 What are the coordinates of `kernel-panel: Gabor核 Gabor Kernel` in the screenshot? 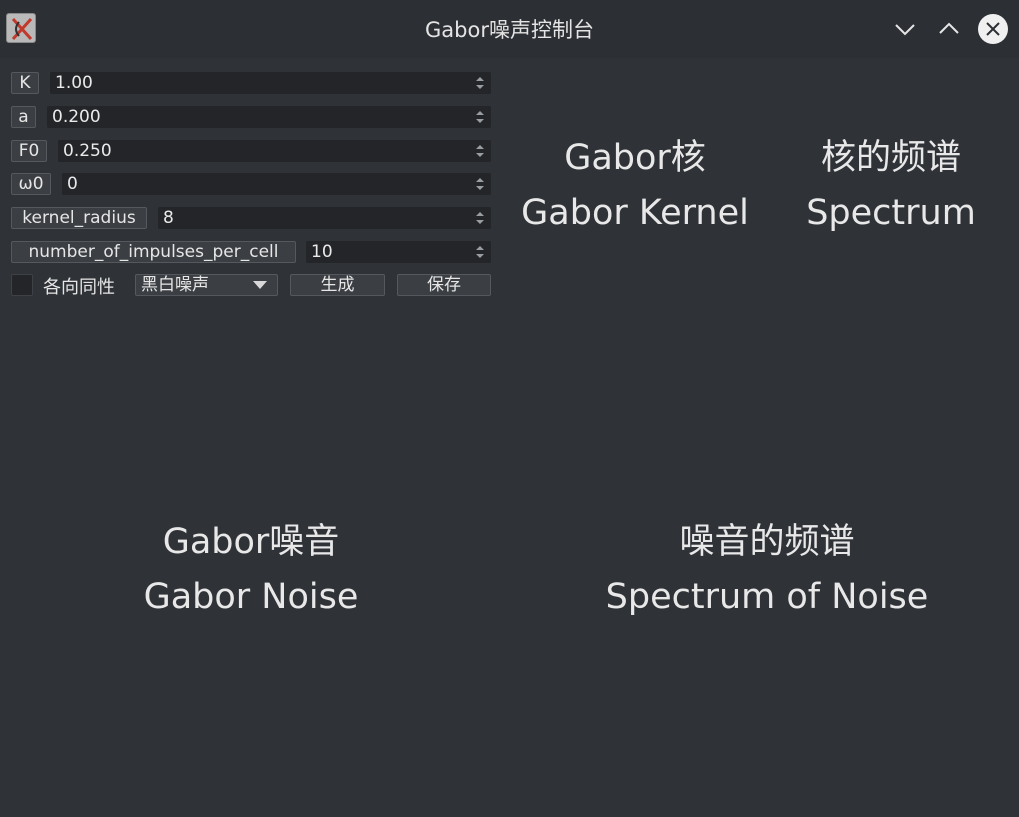 It's located at (635, 186).